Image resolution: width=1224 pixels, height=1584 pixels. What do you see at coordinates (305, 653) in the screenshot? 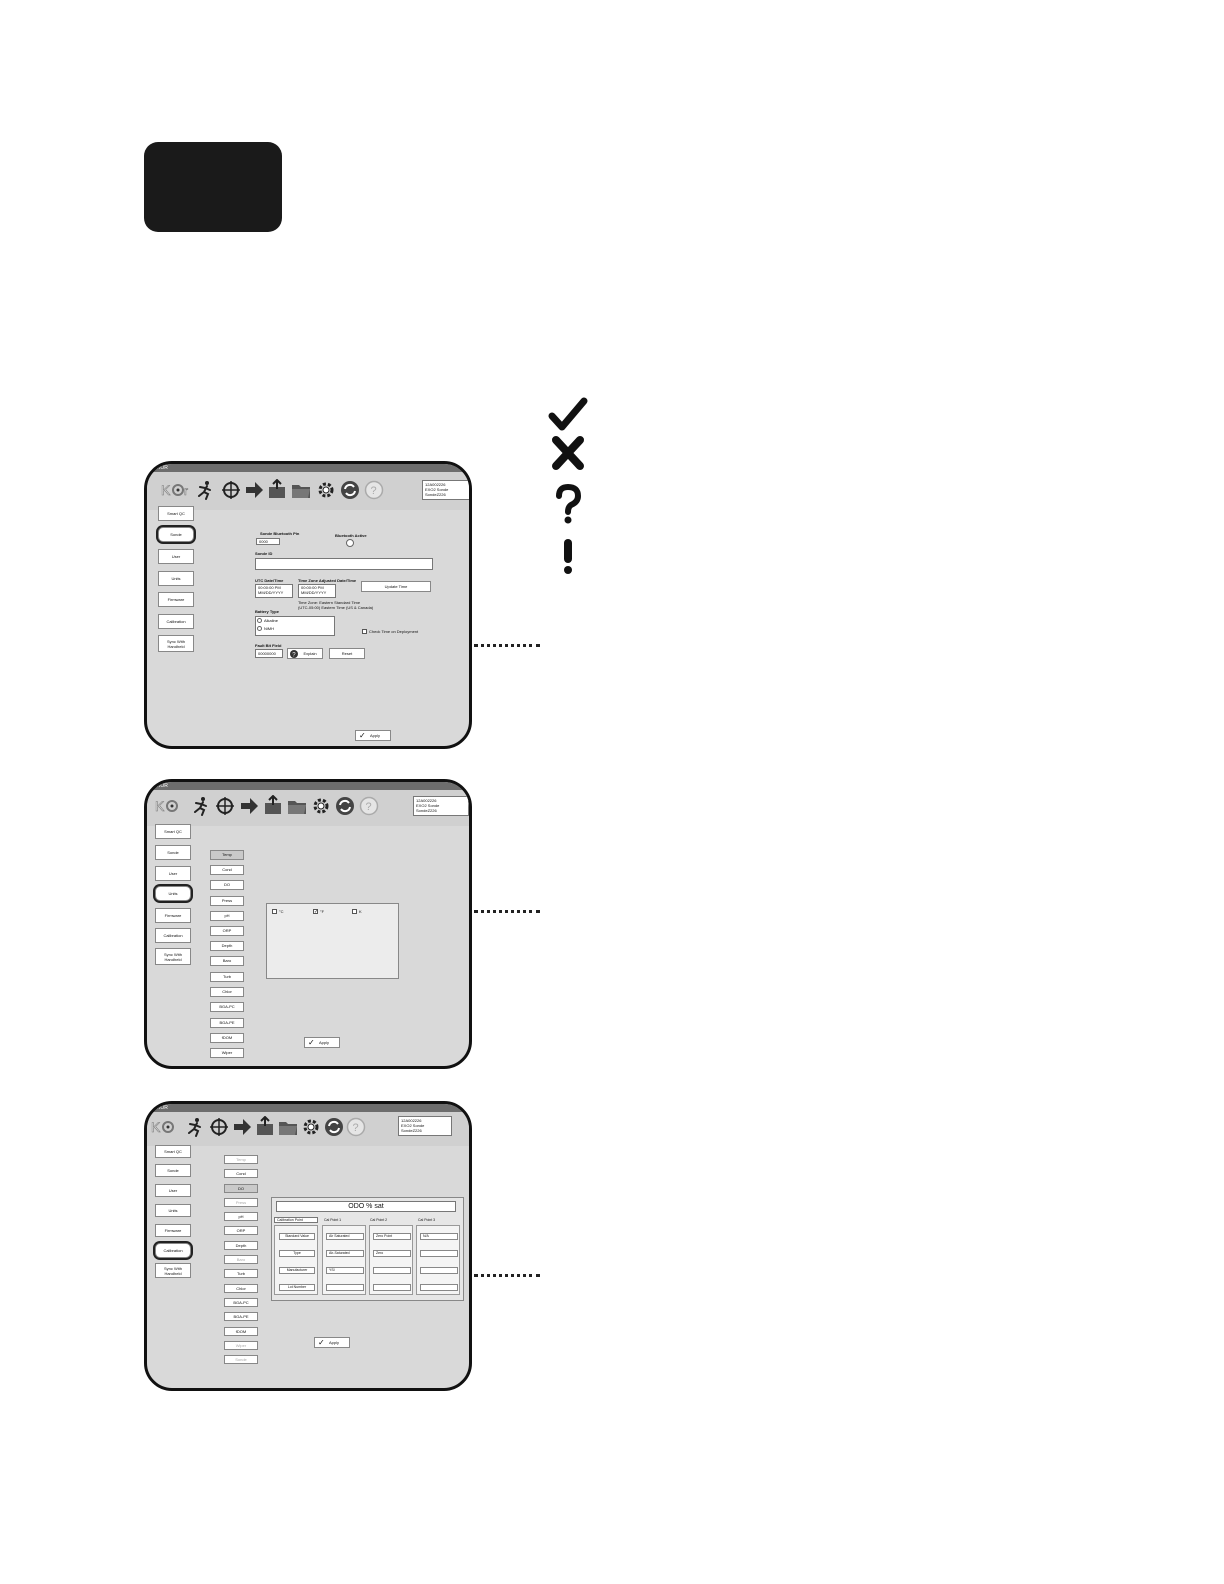
I see `explain-button: ? Explain` at bounding box center [305, 653].